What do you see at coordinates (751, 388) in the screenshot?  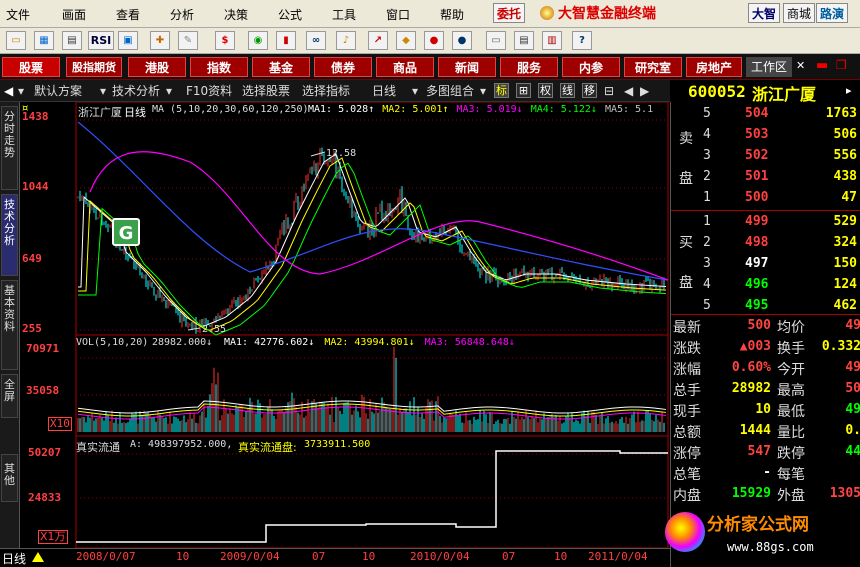 I see `quote-value: 28982` at bounding box center [751, 388].